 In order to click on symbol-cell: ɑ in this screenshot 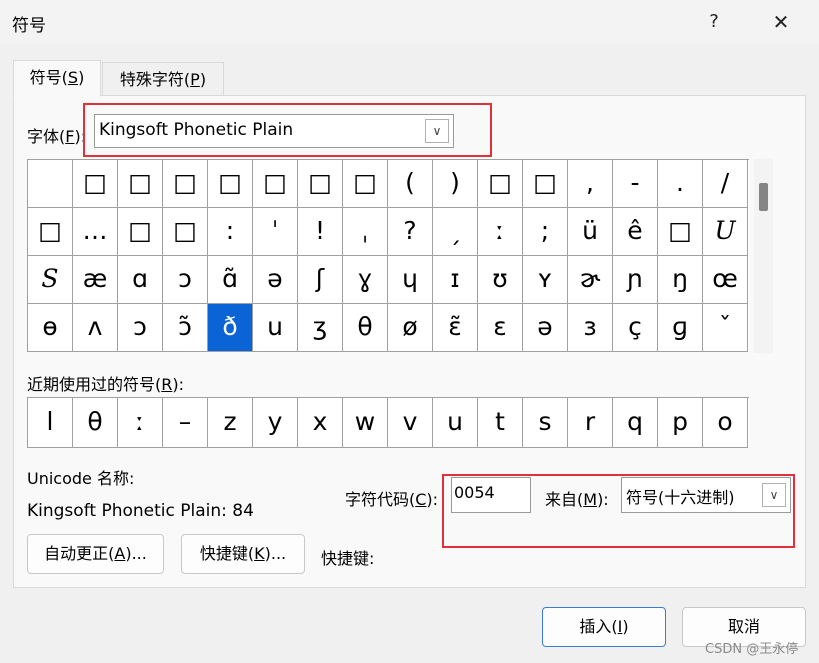, I will do `click(140, 280)`.